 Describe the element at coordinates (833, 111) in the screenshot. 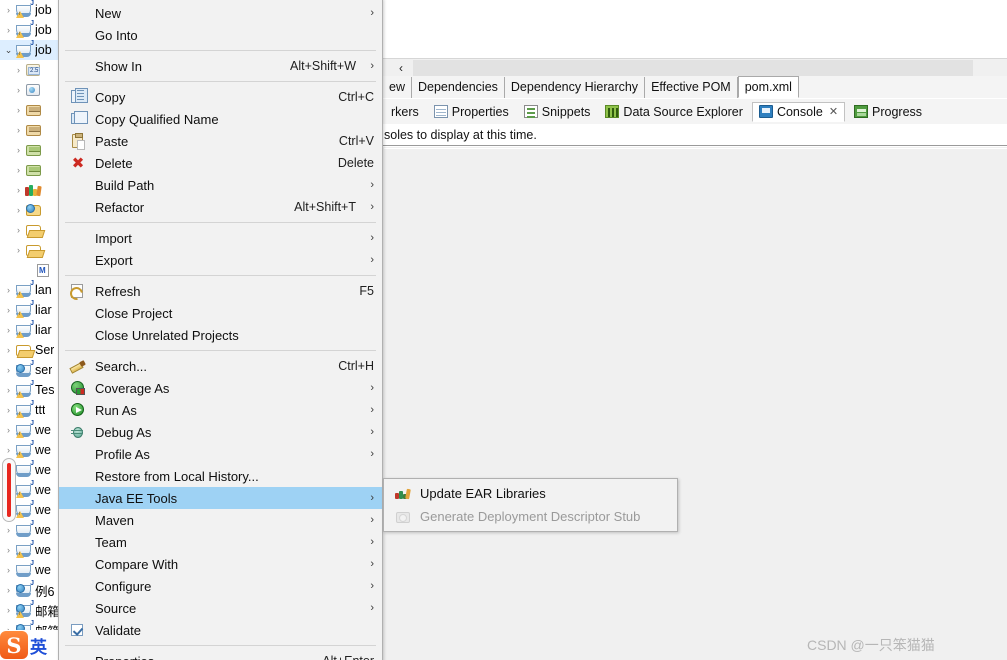

I see `close-icon: ✕` at that location.